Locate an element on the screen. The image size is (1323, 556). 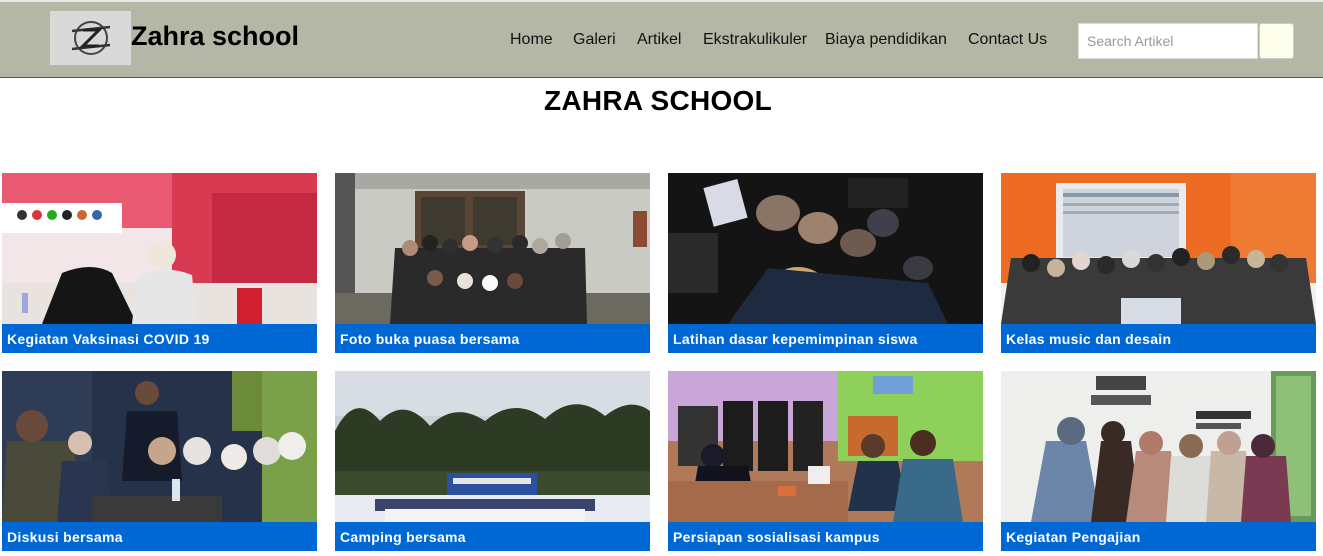
photo-pengajian is located at coordinates (1158, 446).